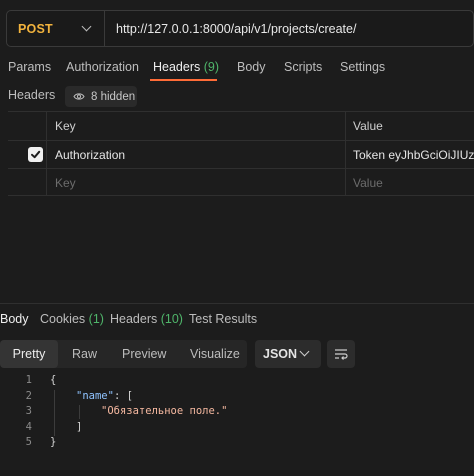  I want to click on view-visualize: Visualize, so click(215, 354).